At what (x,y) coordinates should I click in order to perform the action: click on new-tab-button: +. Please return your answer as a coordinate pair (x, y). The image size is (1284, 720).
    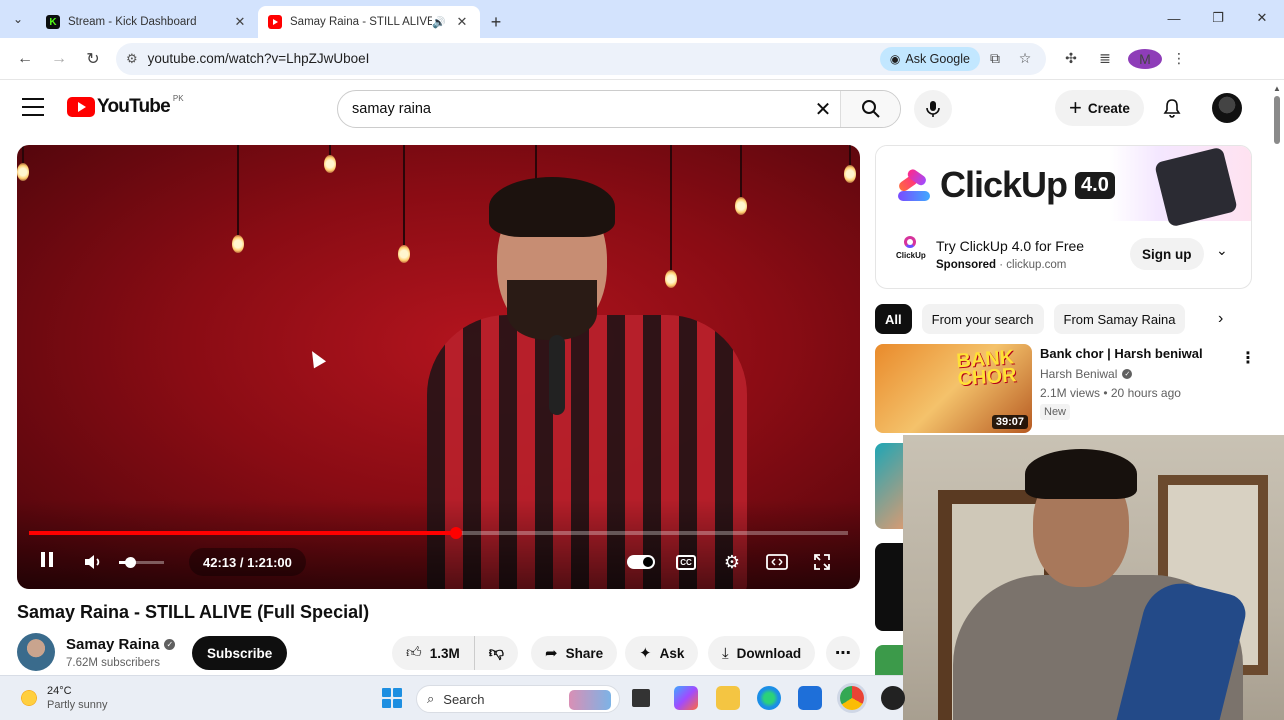
    Looking at the image, I should click on (496, 22).